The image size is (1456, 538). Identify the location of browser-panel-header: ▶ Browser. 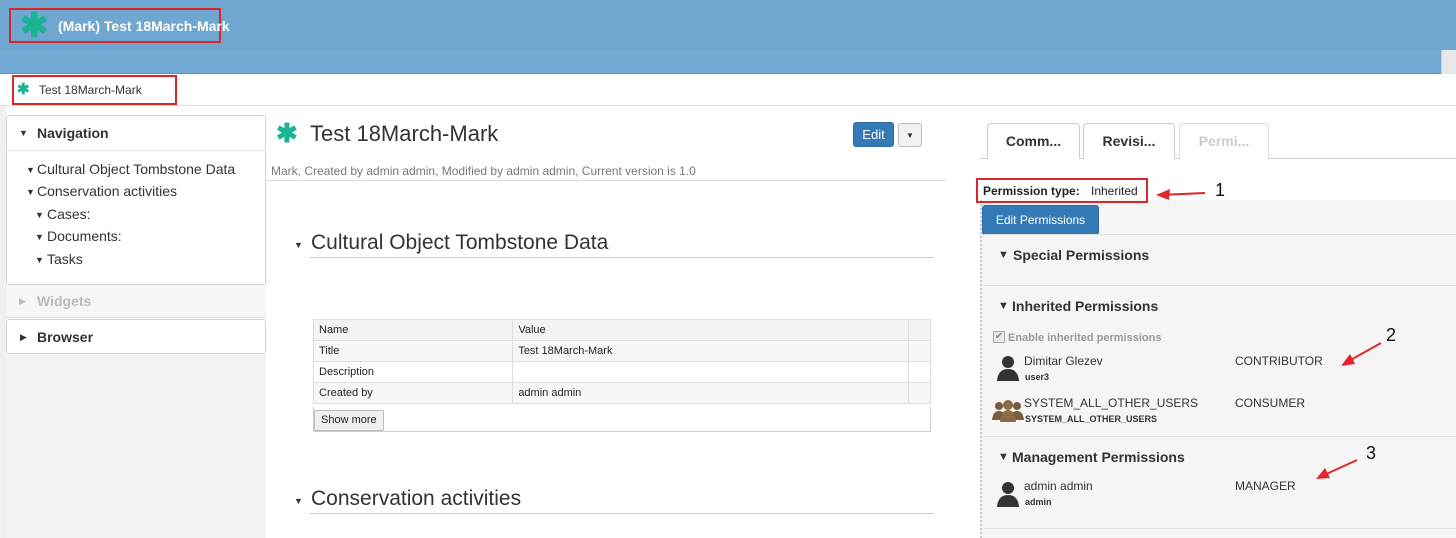
(136, 336).